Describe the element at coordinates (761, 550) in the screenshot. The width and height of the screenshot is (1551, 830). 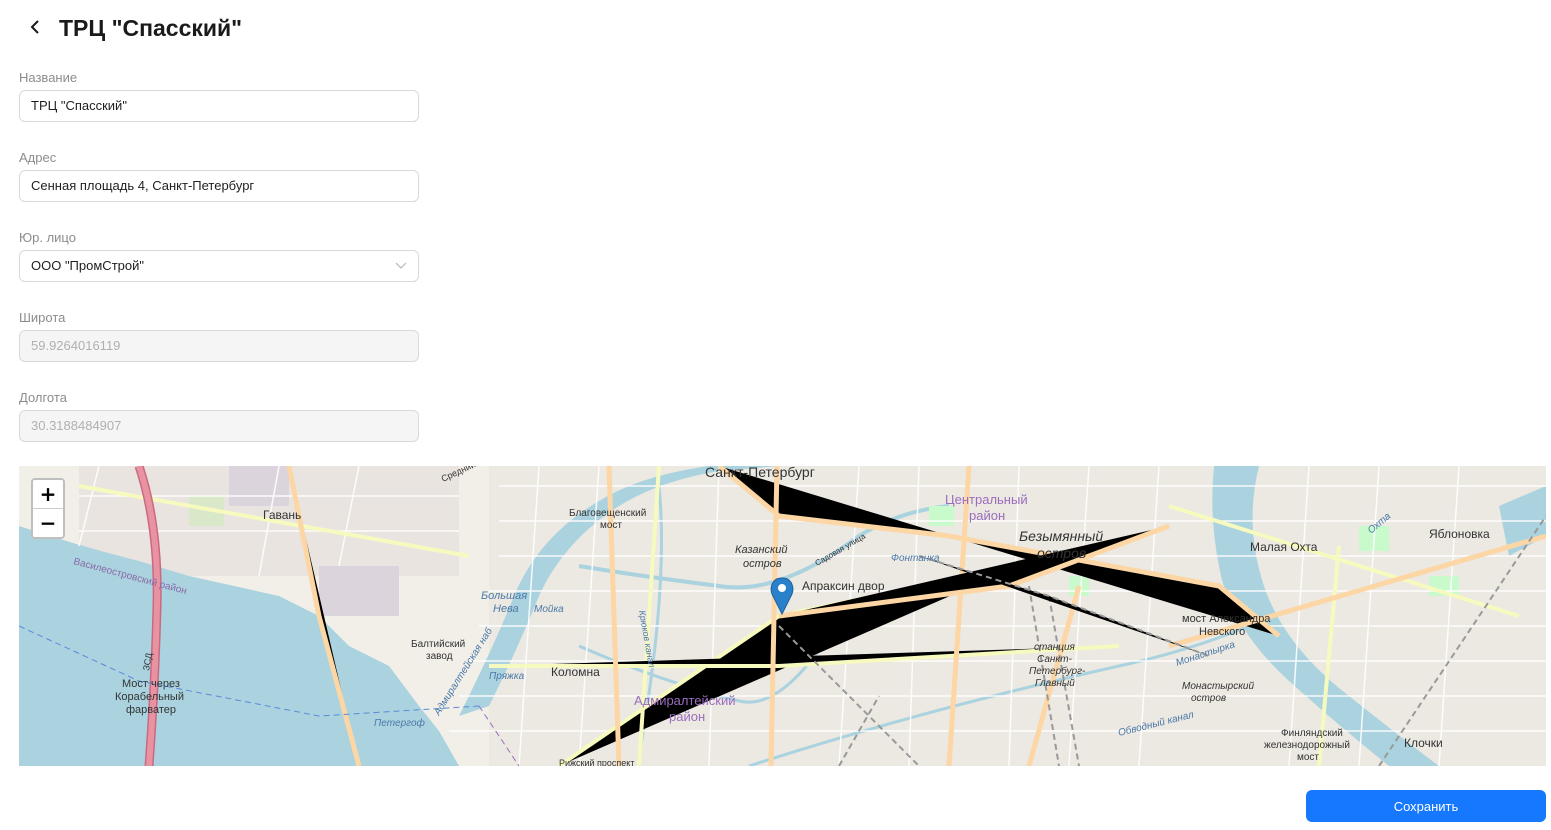
I see `label-kazansky-1: Казанский` at that location.